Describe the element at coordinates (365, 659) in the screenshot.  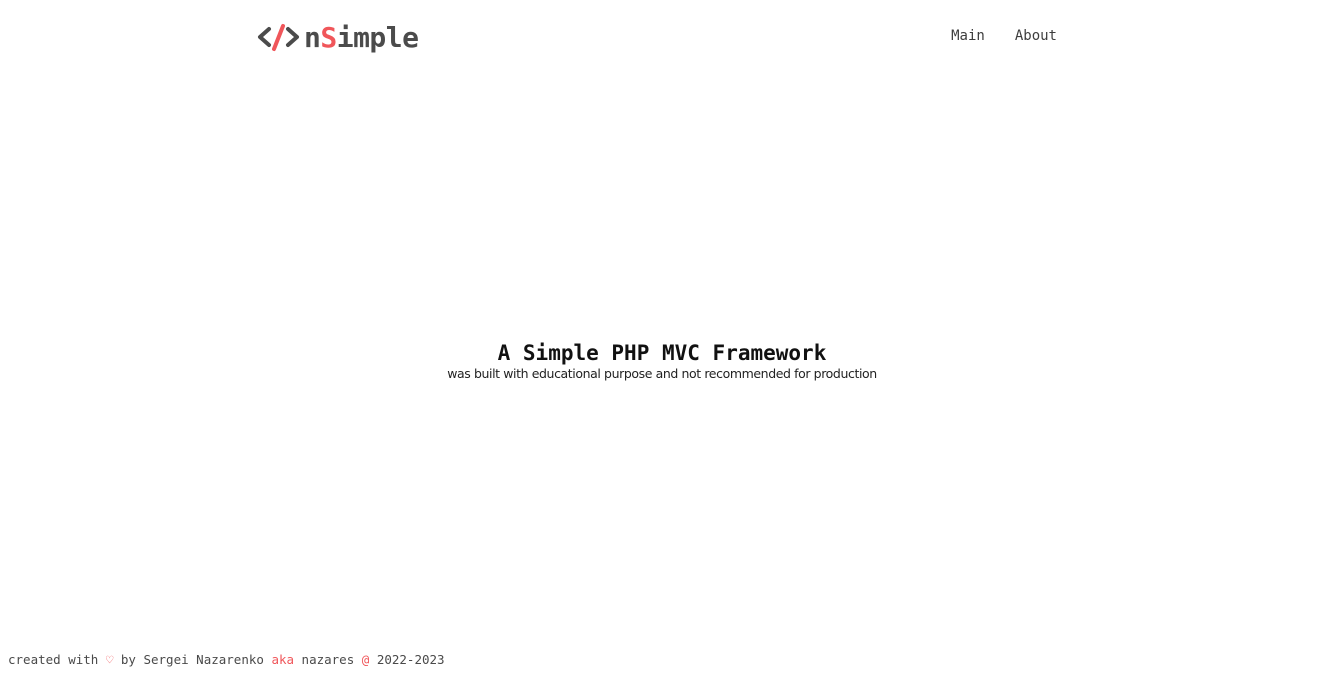
I see `footer-at-sign: @` at that location.